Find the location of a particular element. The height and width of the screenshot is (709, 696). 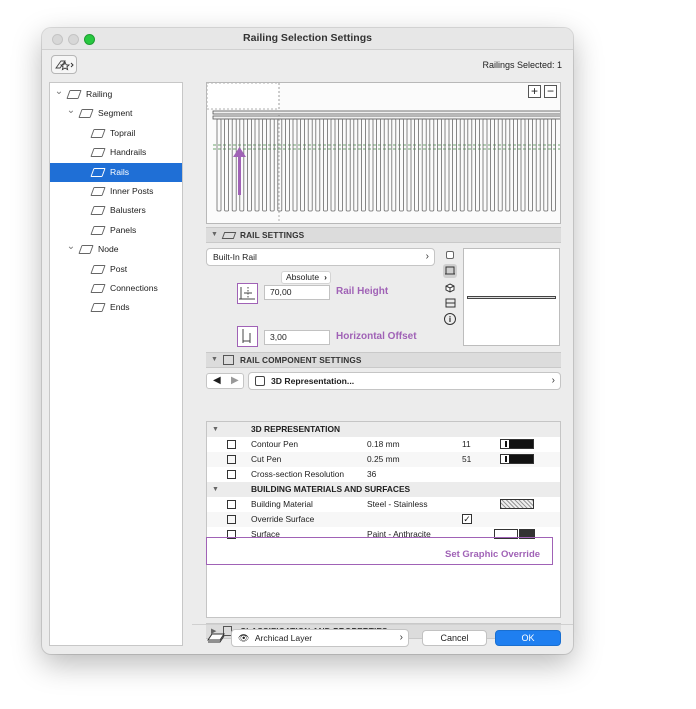

layer-icon is located at coordinates (216, 638).